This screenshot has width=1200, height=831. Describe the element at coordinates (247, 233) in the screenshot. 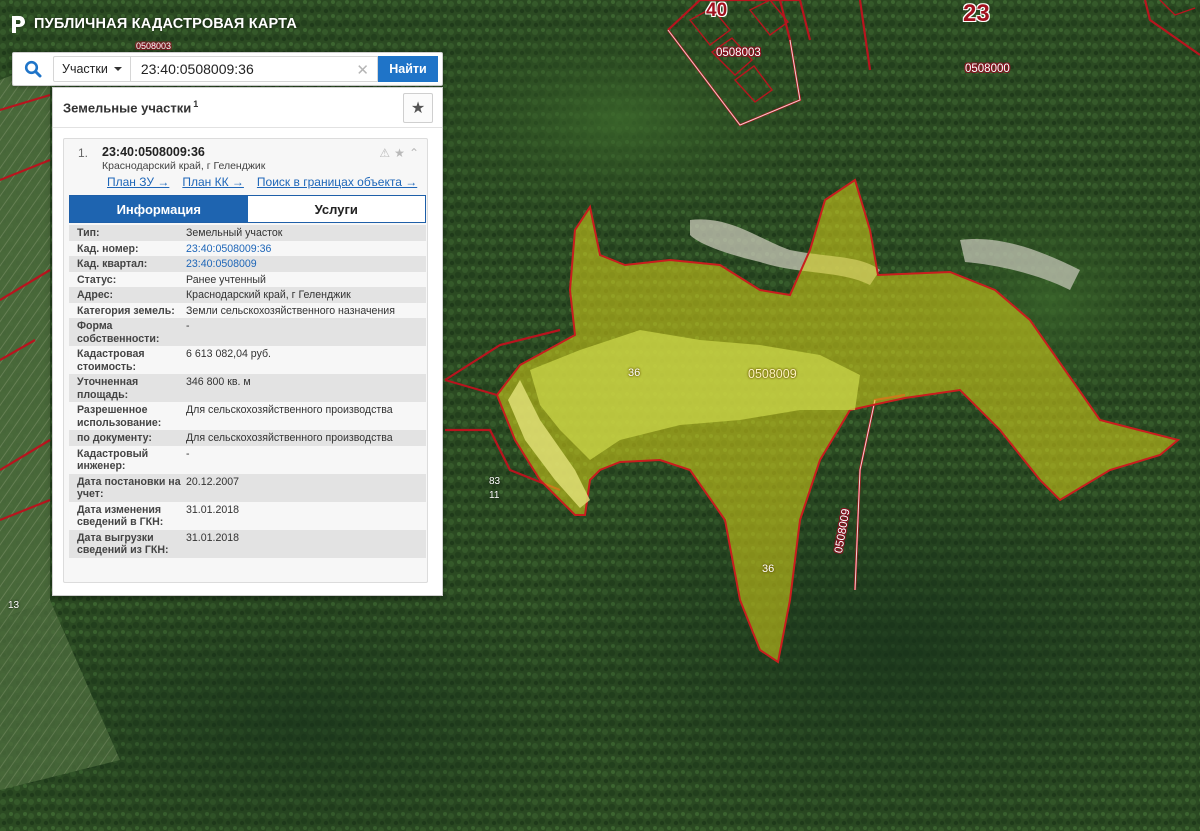

I see `info-row-type: Тип: Земельный участок` at that location.